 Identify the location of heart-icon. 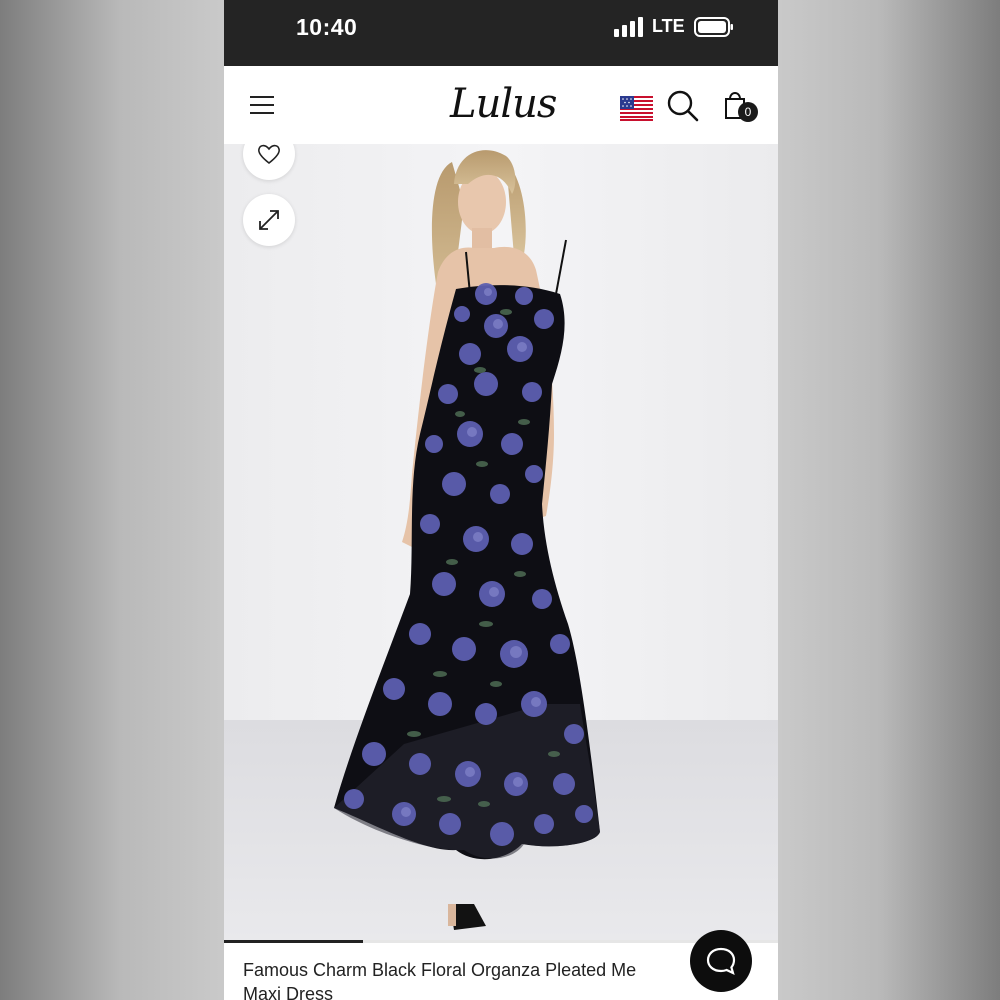
(269, 154).